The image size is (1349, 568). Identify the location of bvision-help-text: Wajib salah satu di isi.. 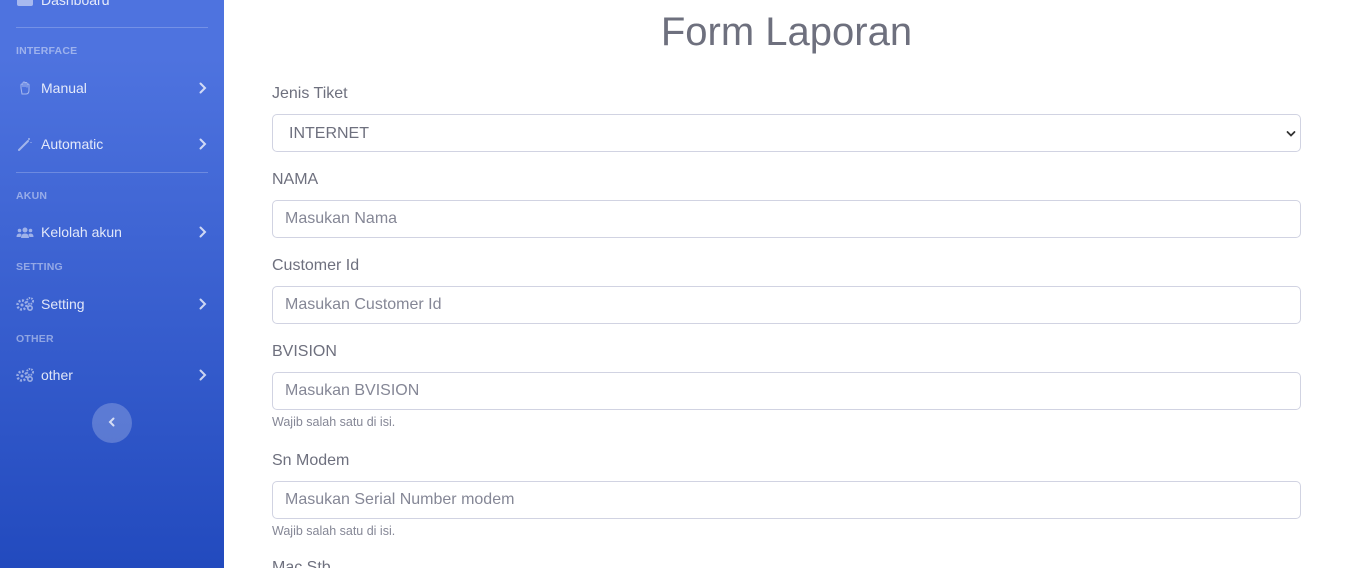
(334, 422).